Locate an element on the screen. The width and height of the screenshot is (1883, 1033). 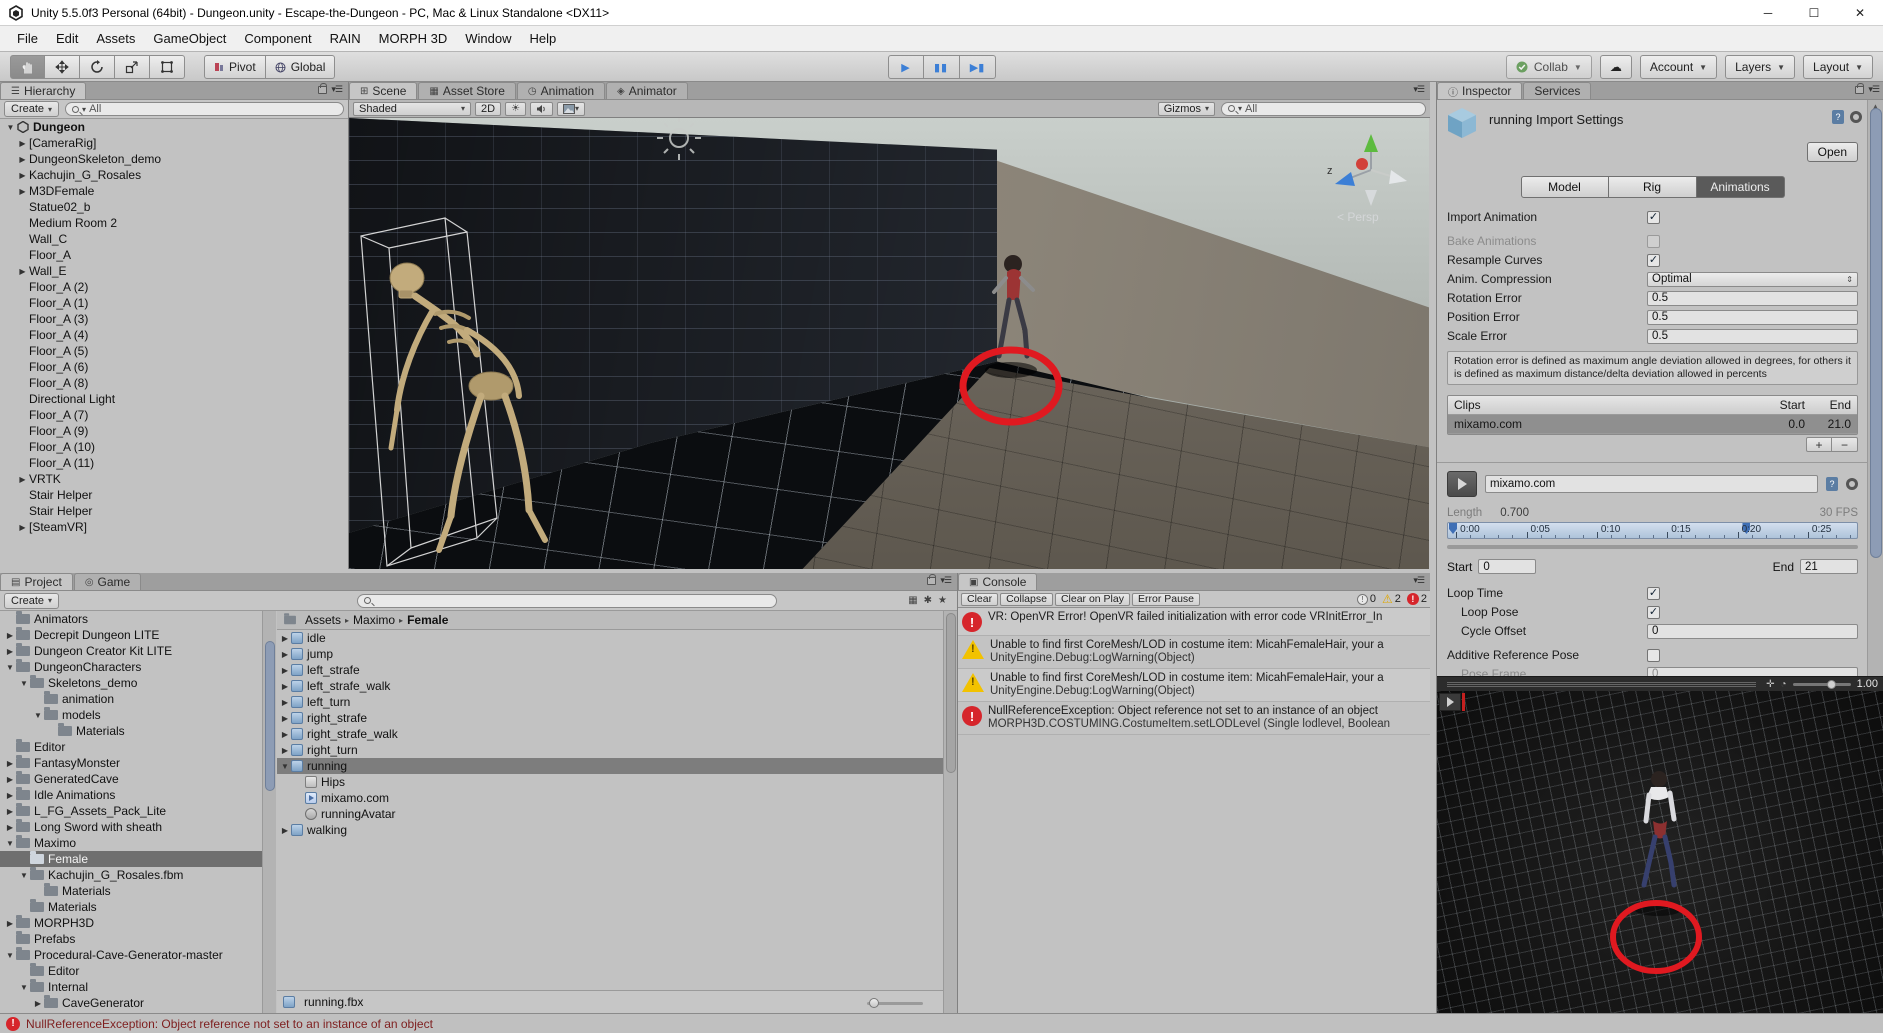
project-file-item: Hips is located at coordinates (610, 782).